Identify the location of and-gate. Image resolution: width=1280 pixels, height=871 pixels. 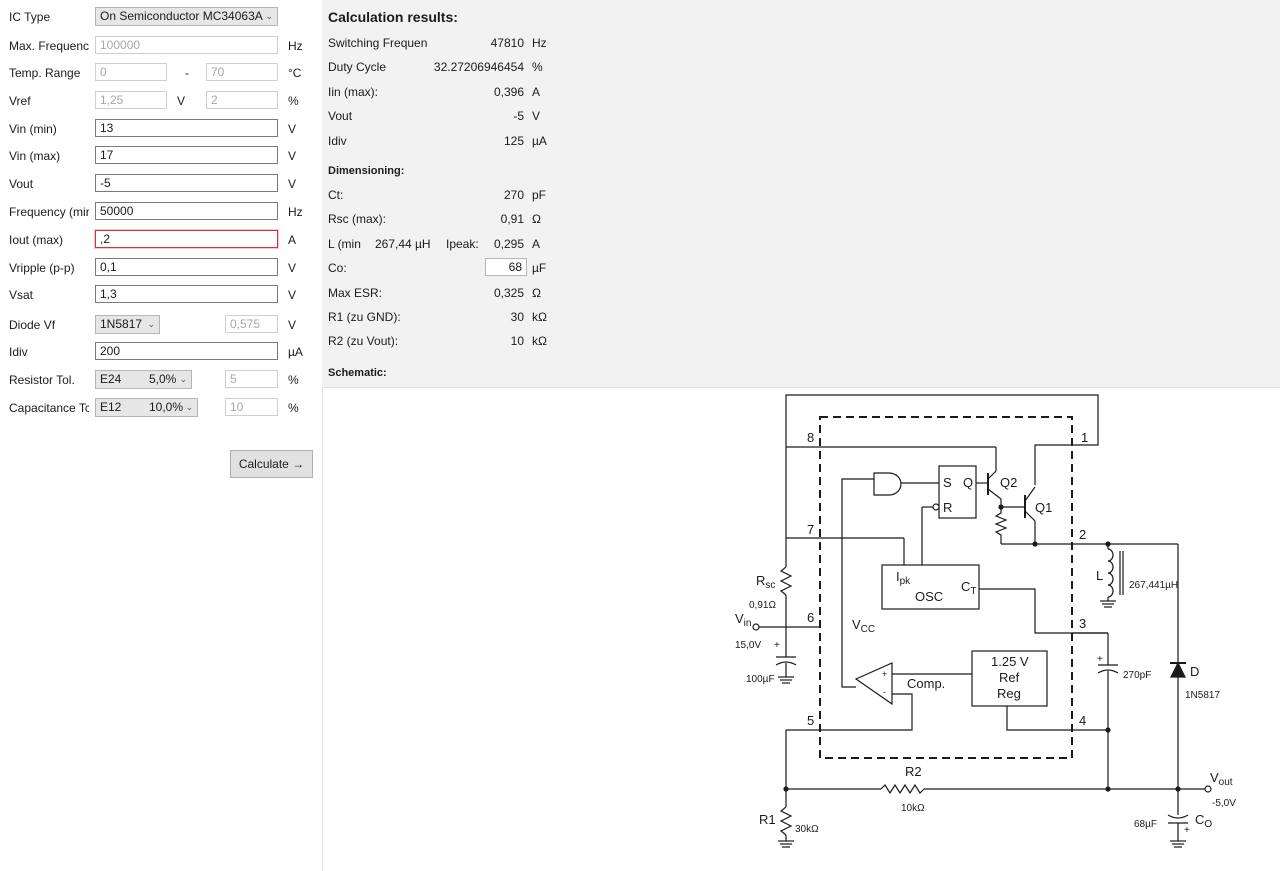
(887, 484).